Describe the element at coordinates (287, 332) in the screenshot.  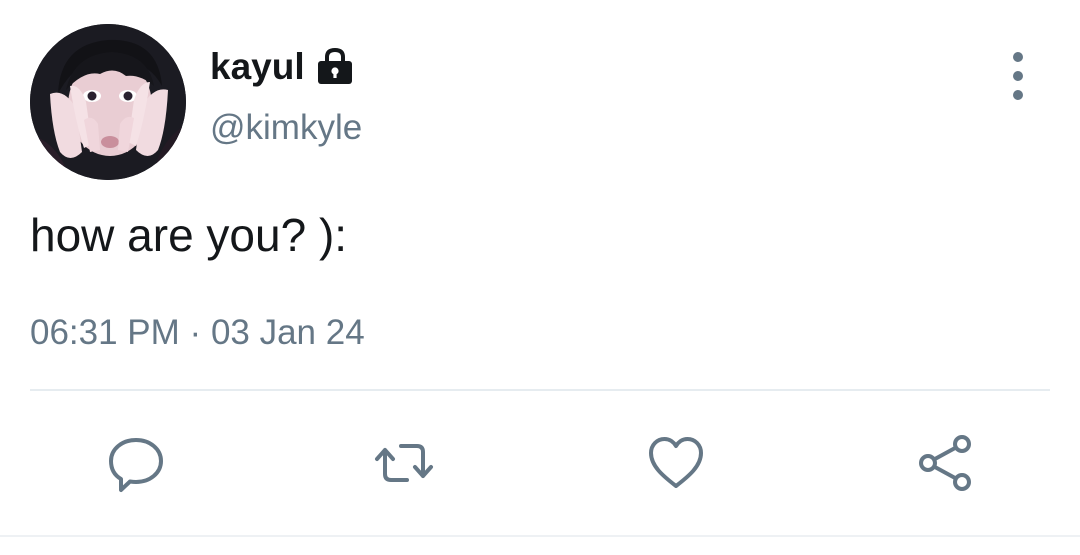
I see `tweet-date: 03 Jan 24` at that location.